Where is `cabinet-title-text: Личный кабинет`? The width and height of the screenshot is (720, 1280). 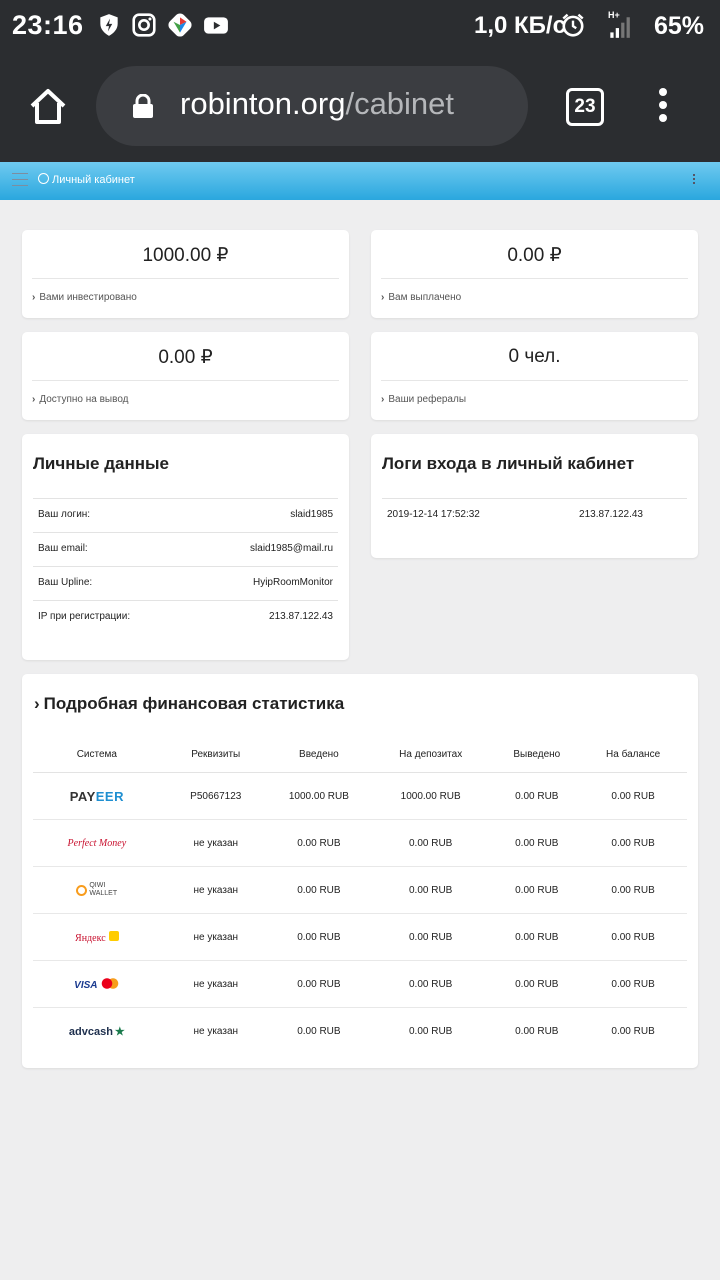
cabinet-title-text: Личный кабинет is located at coordinates (93, 180).